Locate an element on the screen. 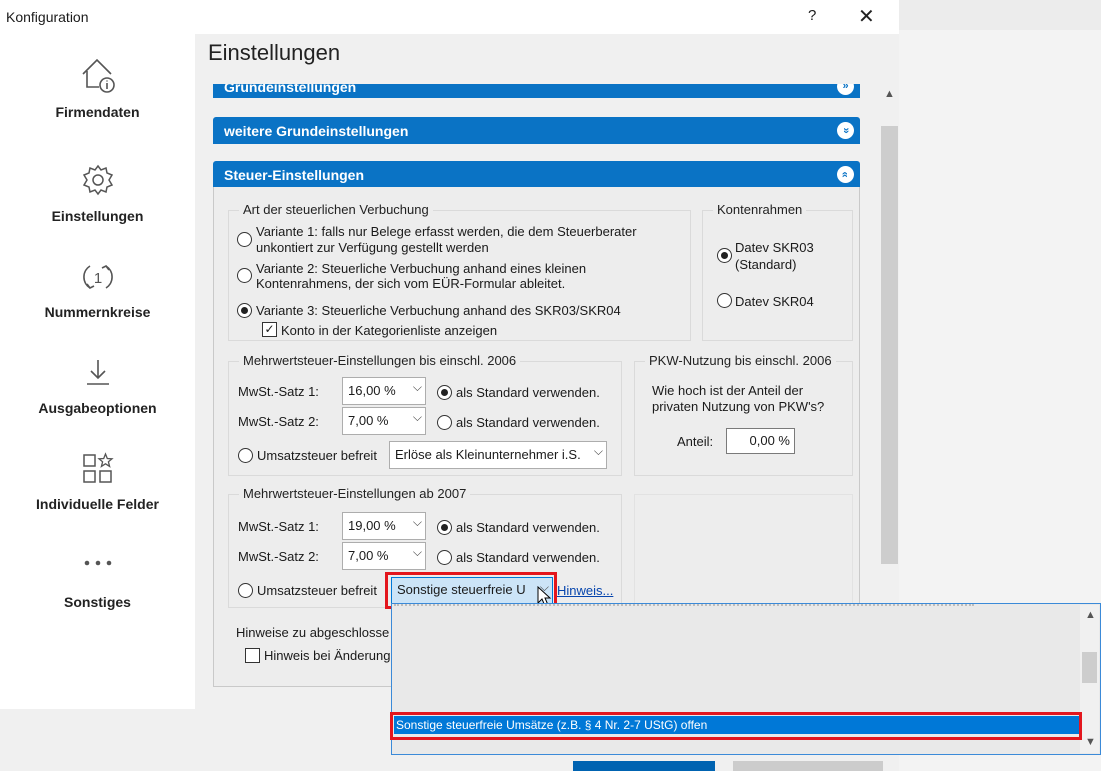 The height and width of the screenshot is (771, 1101). sidebar-item-label: Nummernkreise is located at coordinates (97, 312).